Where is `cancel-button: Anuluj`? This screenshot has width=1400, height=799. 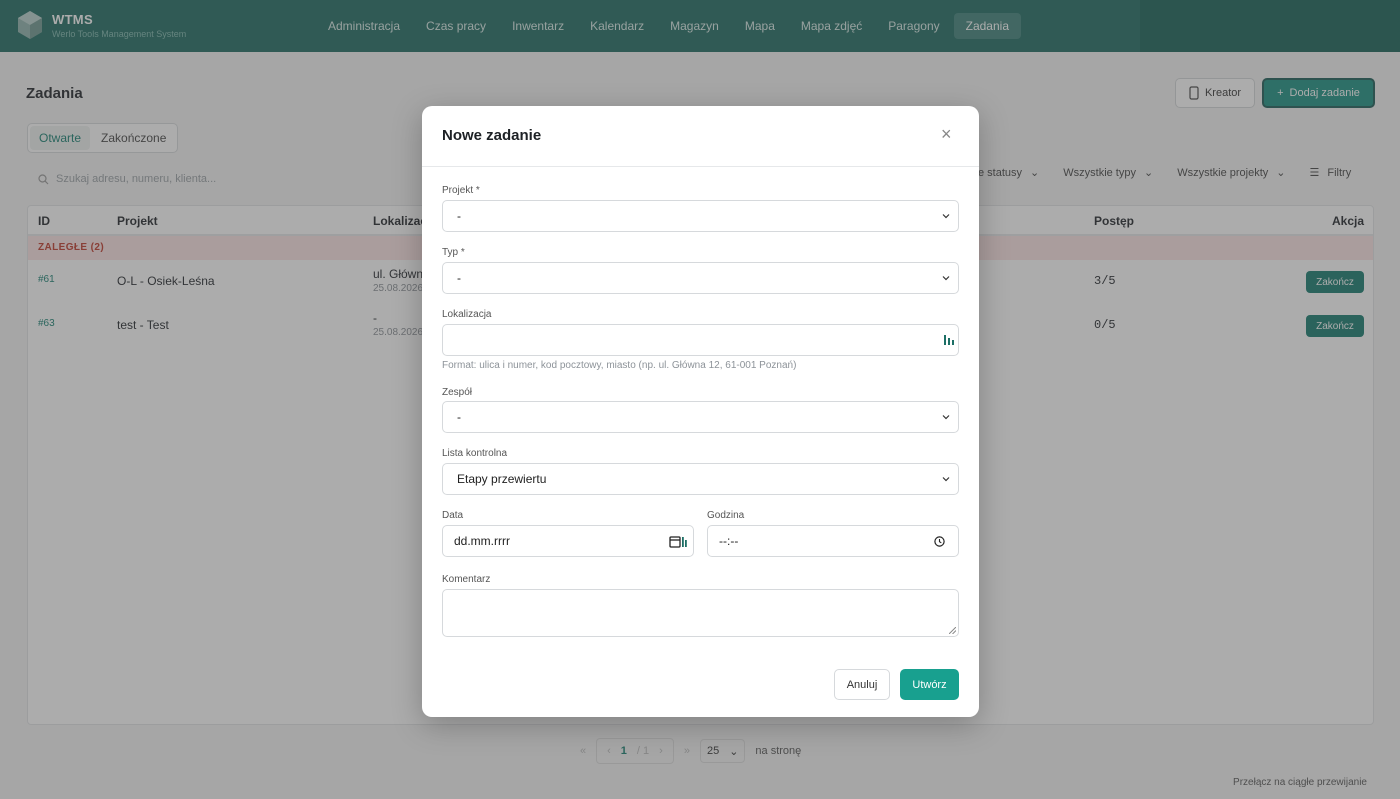 cancel-button: Anuluj is located at coordinates (862, 684).